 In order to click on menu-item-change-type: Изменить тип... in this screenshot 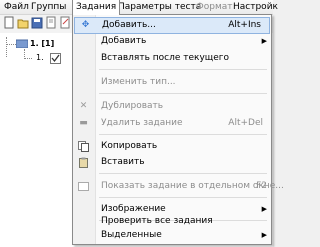, I will do `click(172, 82)`.